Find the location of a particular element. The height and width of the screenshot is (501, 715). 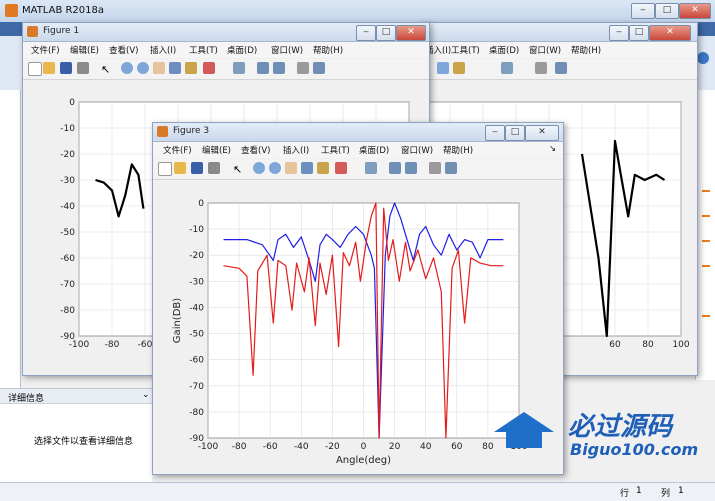

workspace-strip is located at coordinates (705, 235).